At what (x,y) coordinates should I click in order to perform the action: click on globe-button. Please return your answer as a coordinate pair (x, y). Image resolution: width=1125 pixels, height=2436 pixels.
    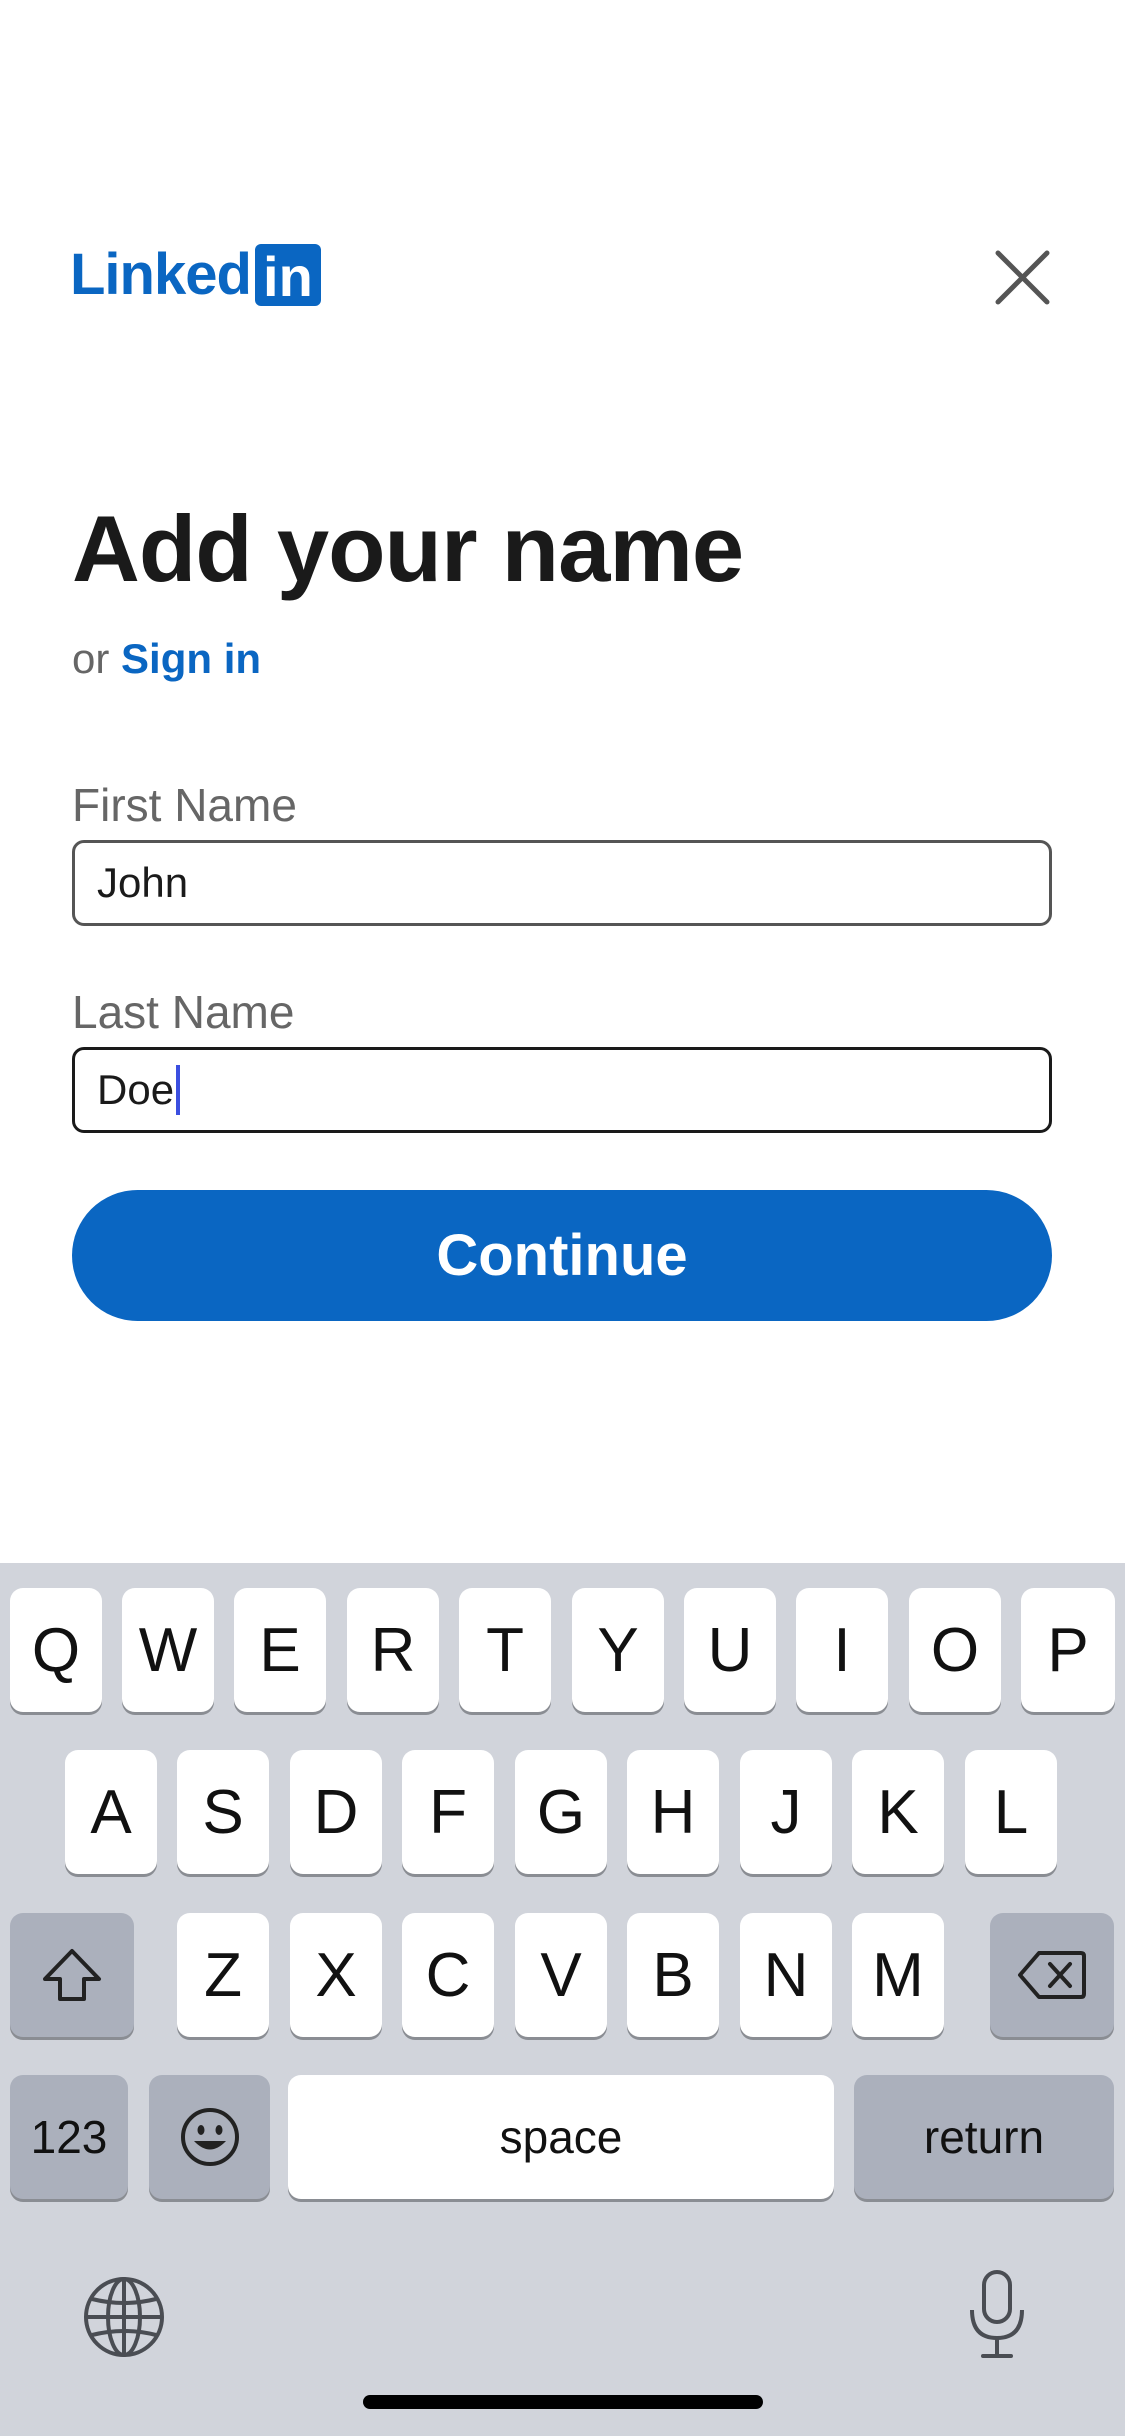
    Looking at the image, I should click on (124, 2317).